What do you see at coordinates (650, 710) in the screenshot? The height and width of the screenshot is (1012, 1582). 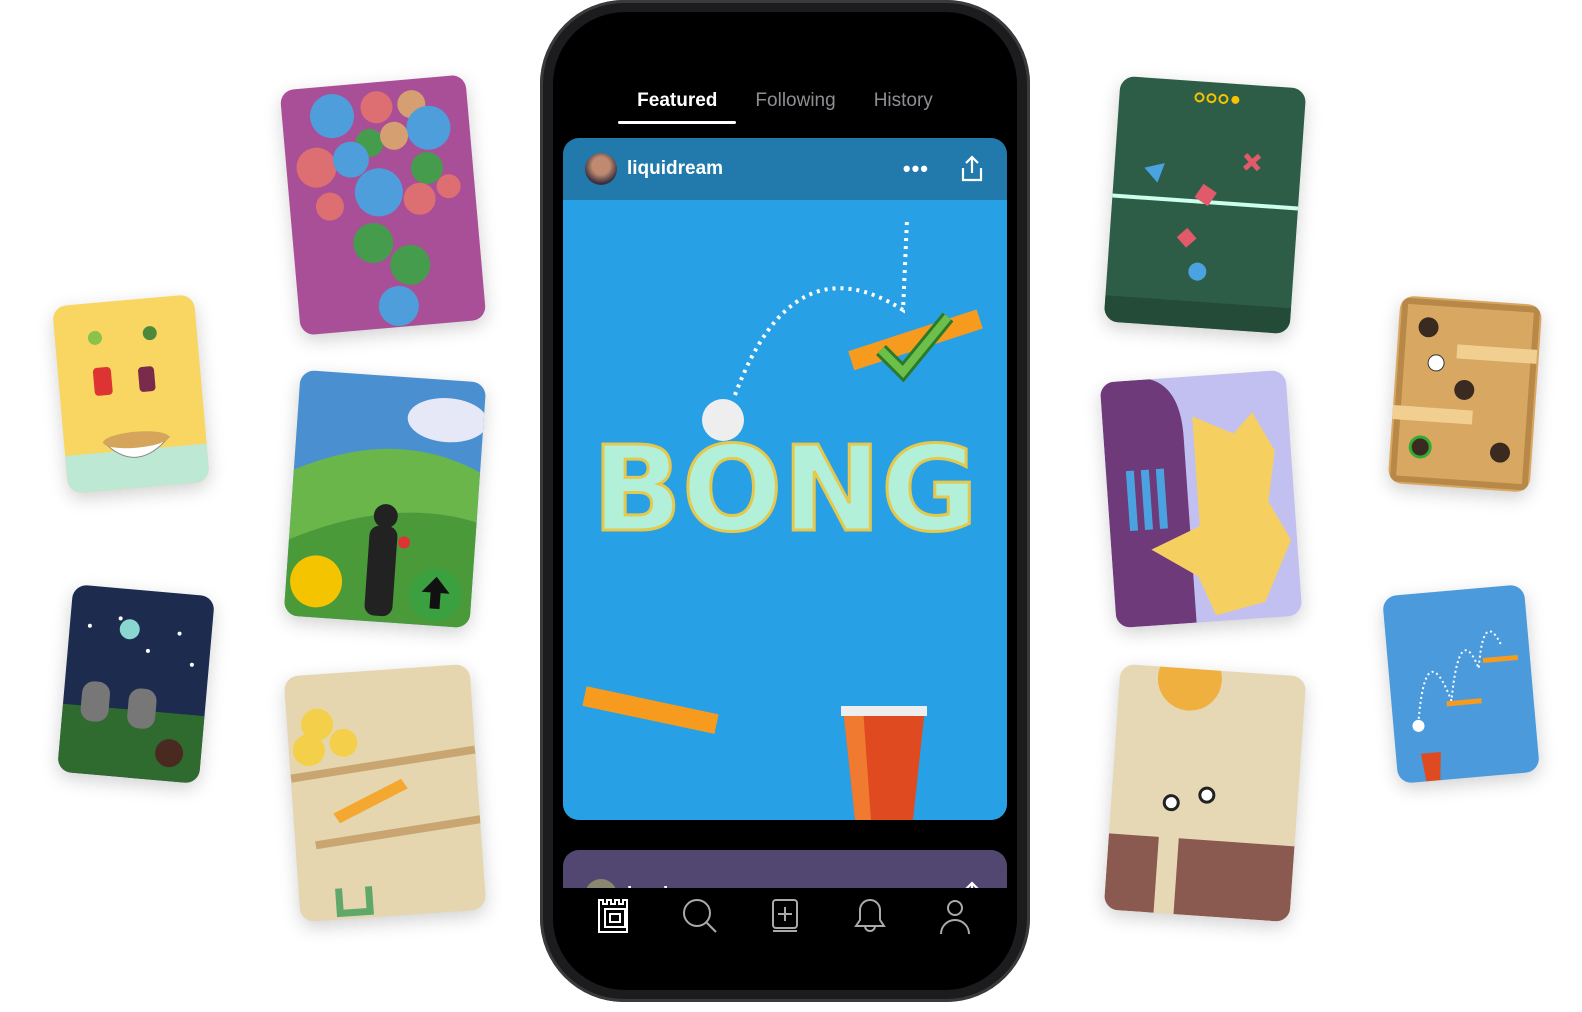 I see `plank` at bounding box center [650, 710].